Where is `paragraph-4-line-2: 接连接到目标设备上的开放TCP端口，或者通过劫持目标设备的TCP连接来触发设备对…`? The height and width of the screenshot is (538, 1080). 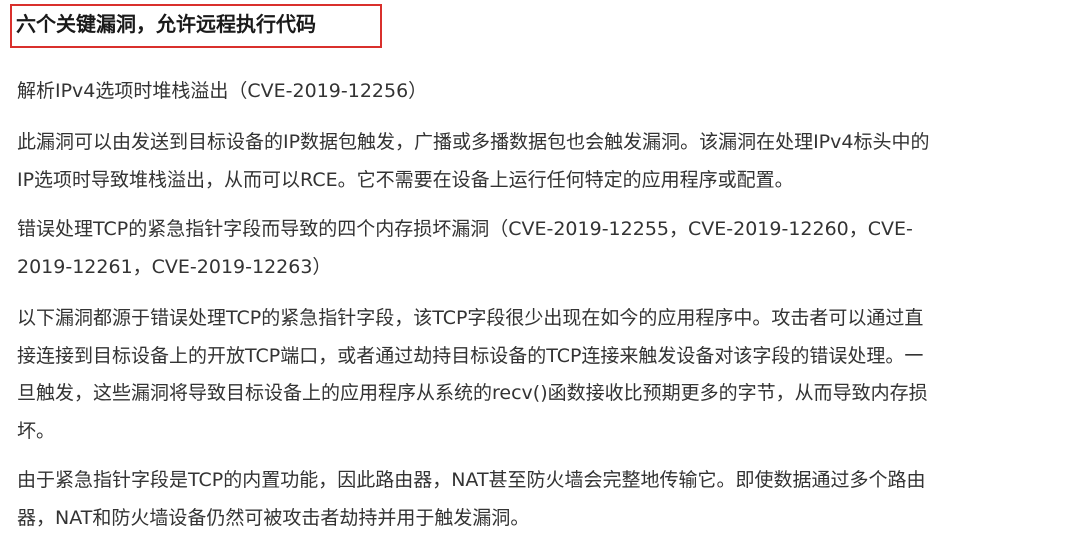 paragraph-4-line-2: 接连接到目标设备上的开放TCP端口，或者通过劫持目标设备的TCP连接来触发设备对… is located at coordinates (470, 356).